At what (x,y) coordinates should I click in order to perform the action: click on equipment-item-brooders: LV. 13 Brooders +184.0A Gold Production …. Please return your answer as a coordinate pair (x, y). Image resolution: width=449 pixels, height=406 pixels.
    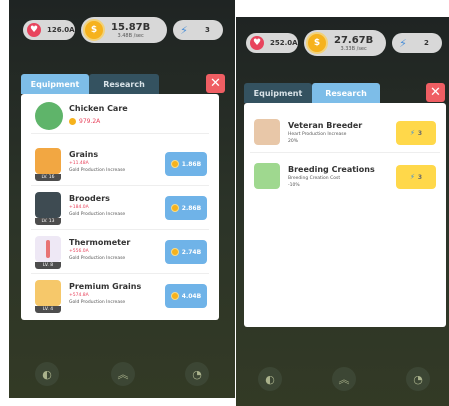
    Looking at the image, I should click on (120, 209).